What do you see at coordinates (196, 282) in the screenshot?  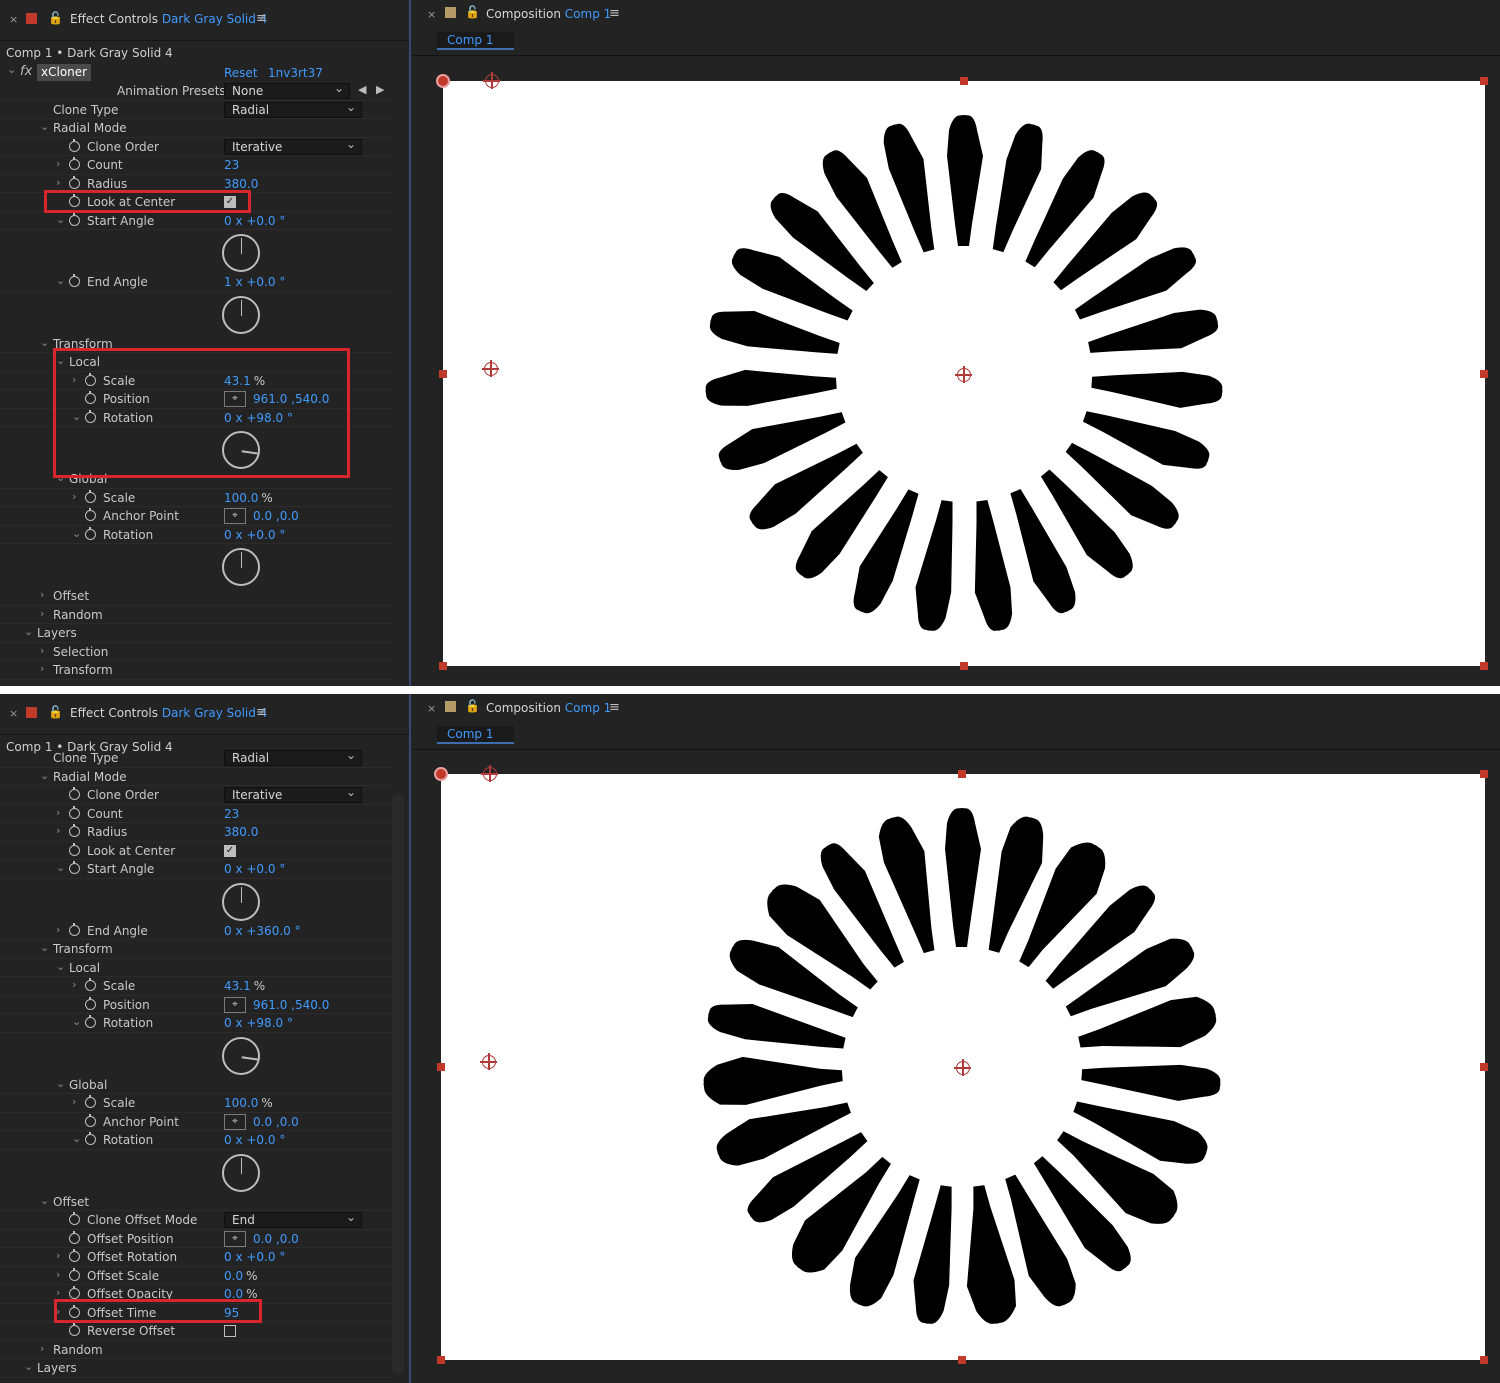 I see `property-row-end-angle: ⌄ End Angle 1 x +0.0 °` at bounding box center [196, 282].